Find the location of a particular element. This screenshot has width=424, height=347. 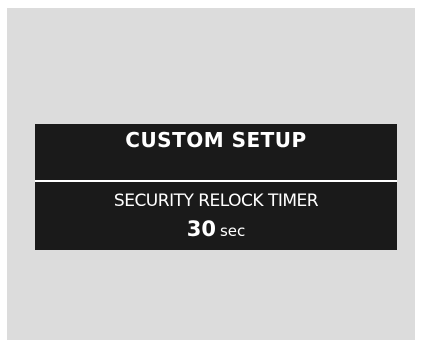

timer-value: 30 is located at coordinates (201, 229).